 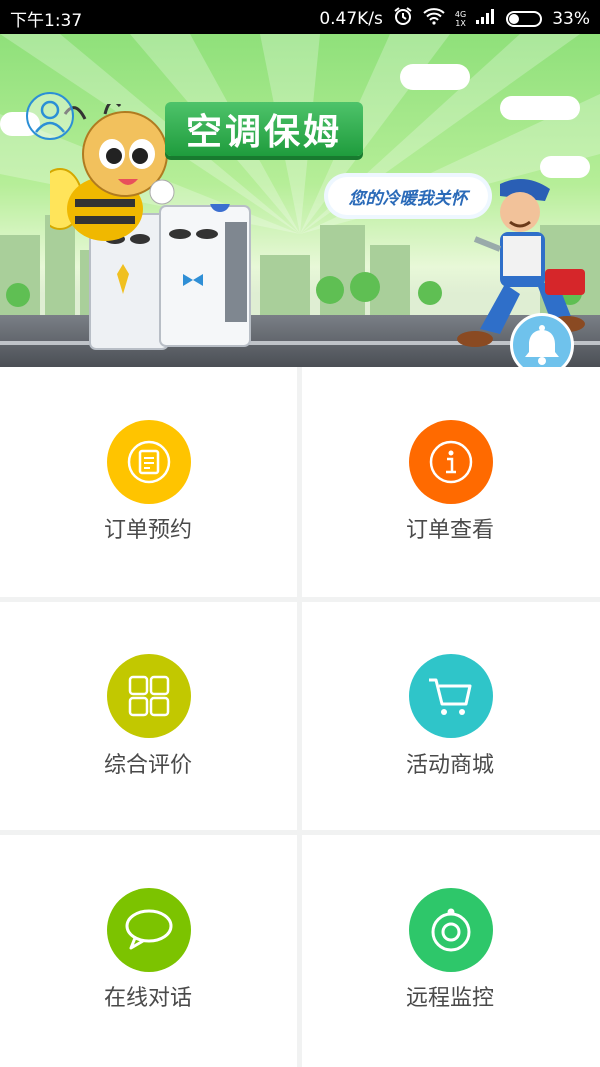 I want to click on network-type-top: 4G, so click(x=460, y=14).